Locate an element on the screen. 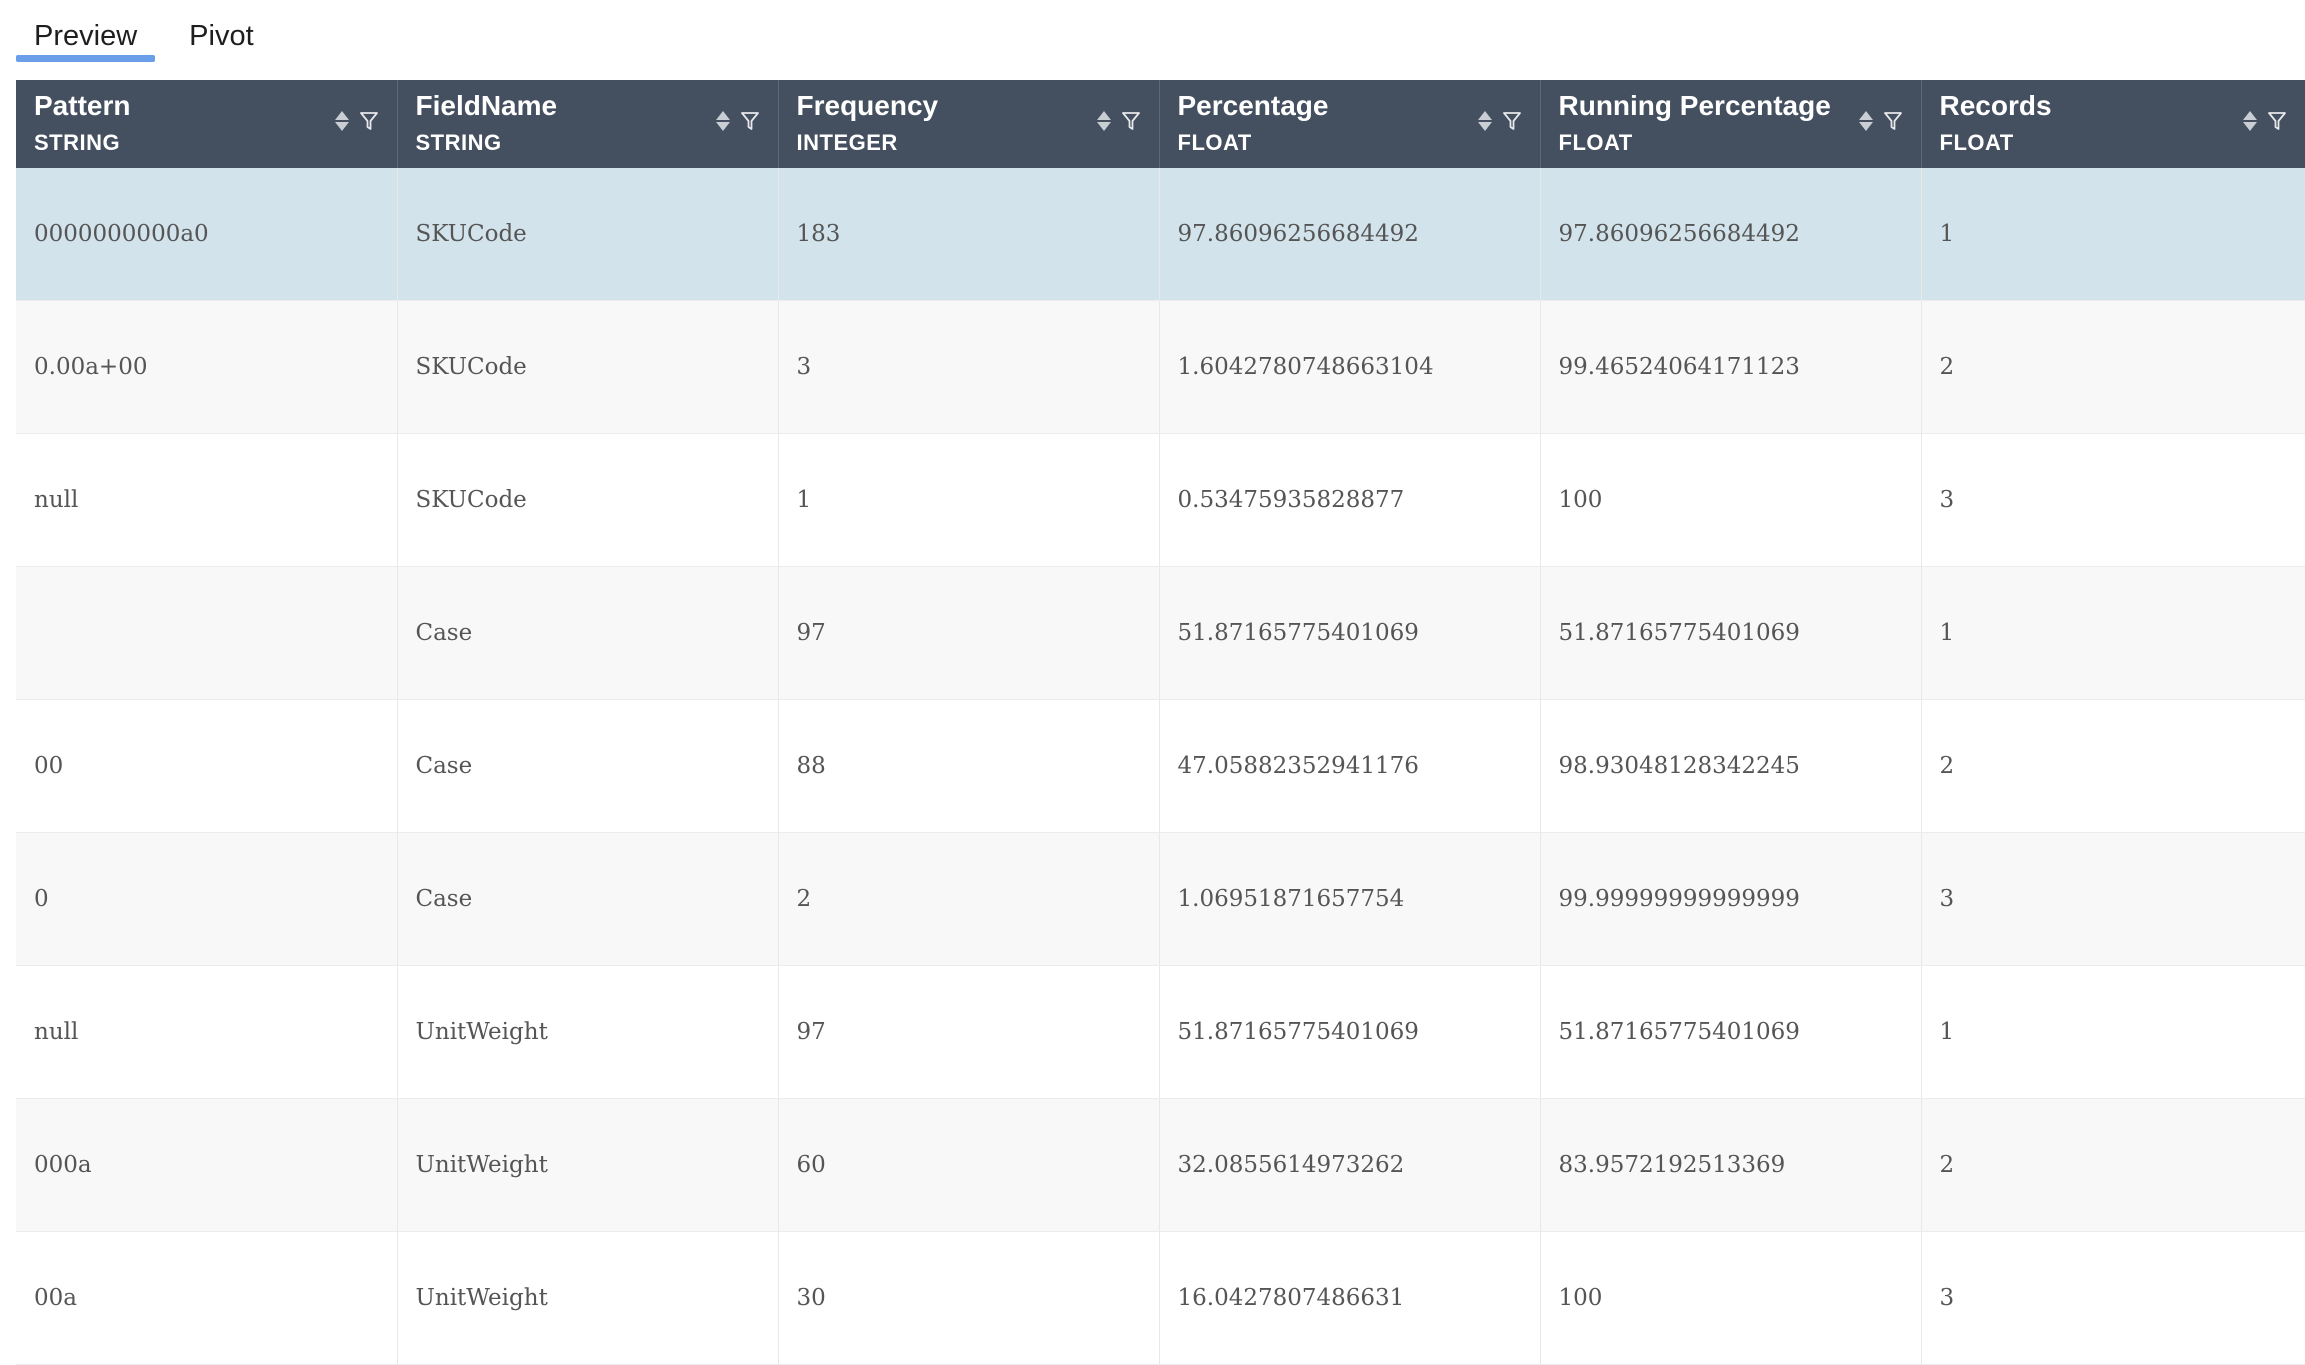  cell-pattern: 0 is located at coordinates (207, 899).